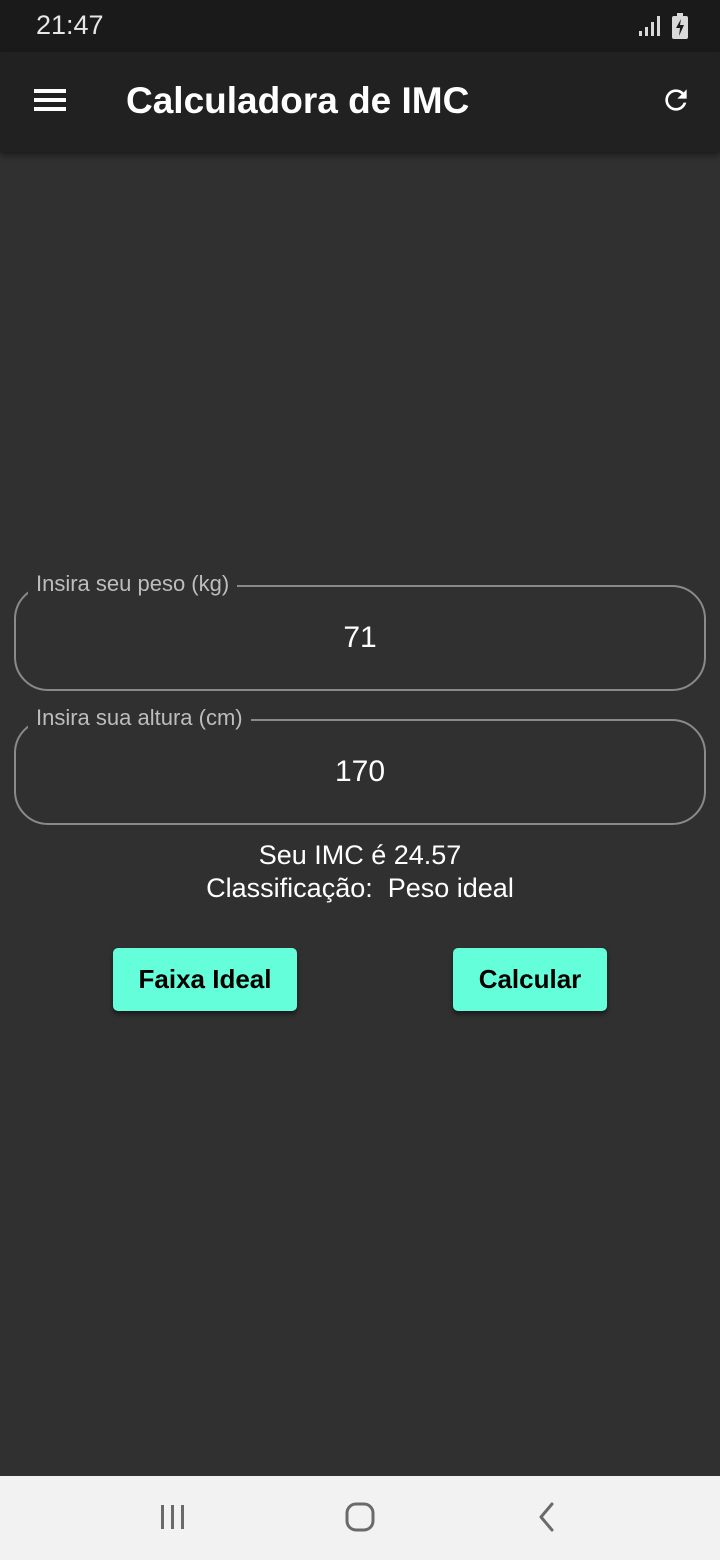 The height and width of the screenshot is (1560, 720). Describe the element at coordinates (360, 638) in the screenshot. I see `weight-input` at that location.